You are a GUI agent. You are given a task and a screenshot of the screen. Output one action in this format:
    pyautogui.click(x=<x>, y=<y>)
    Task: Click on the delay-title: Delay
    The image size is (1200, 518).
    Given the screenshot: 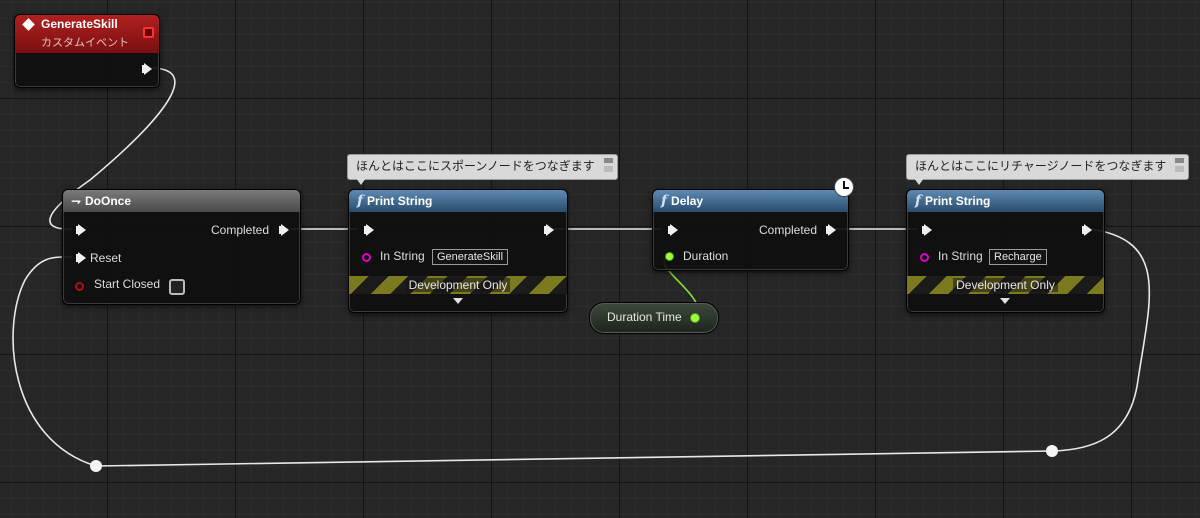 What is the action you would take?
    pyautogui.click(x=687, y=201)
    